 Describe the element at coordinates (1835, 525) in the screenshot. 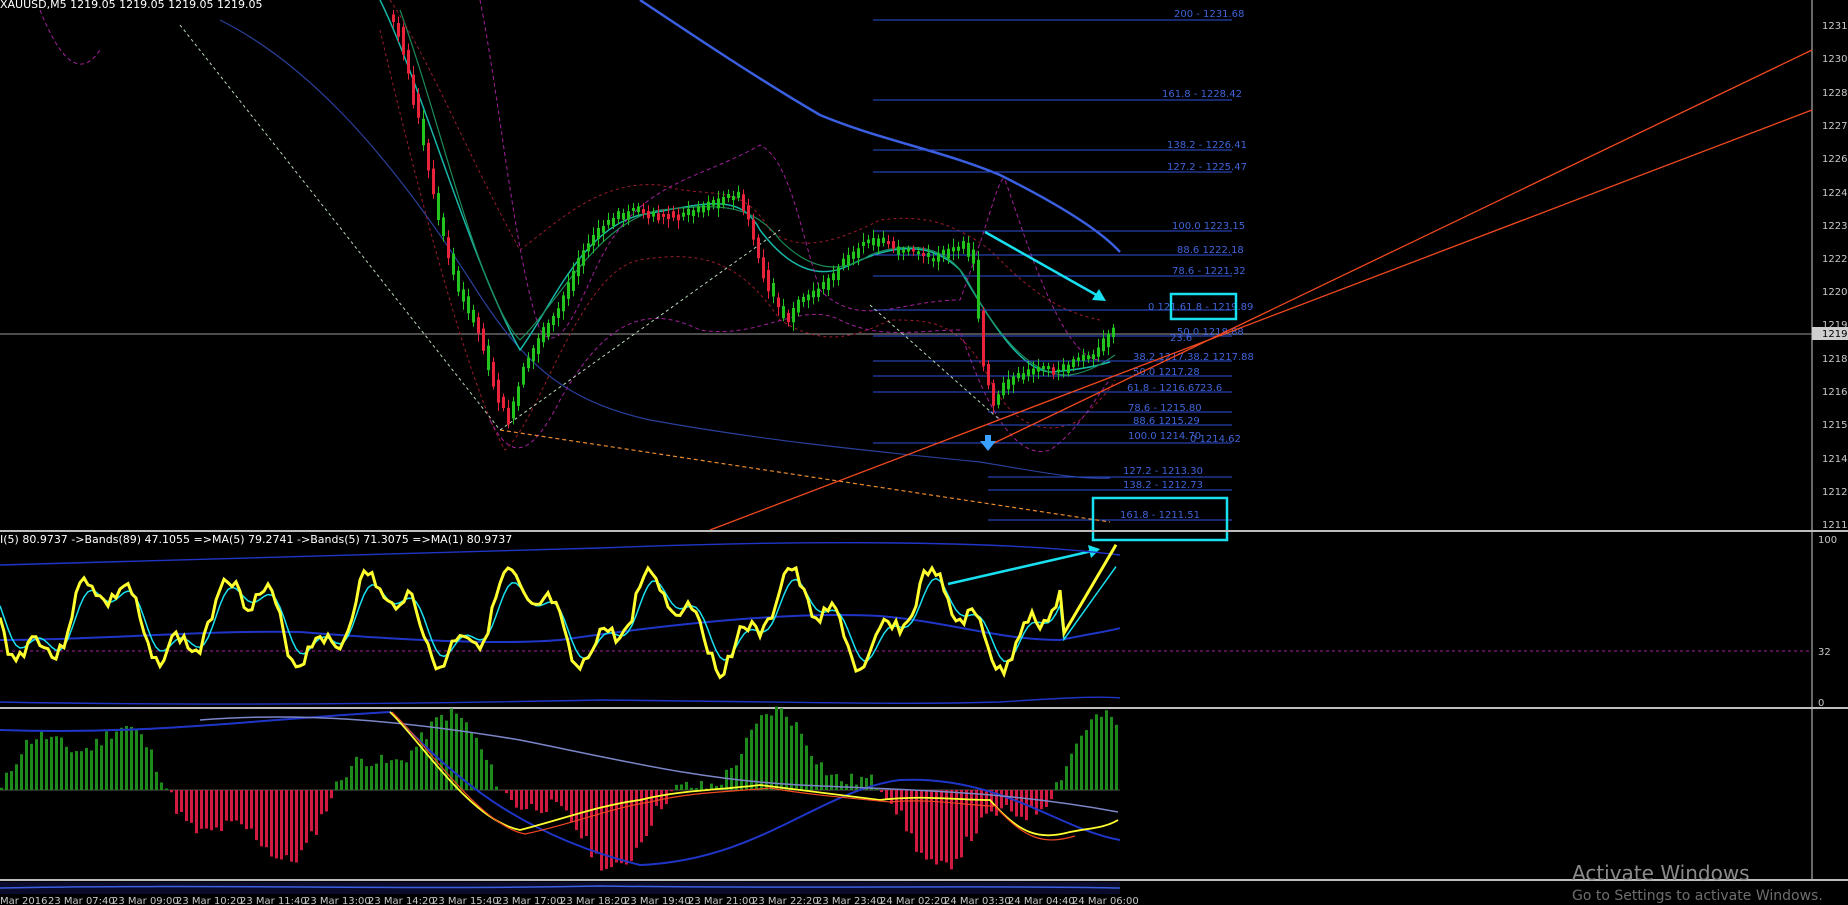

I see `price-tick: 1211.3` at that location.